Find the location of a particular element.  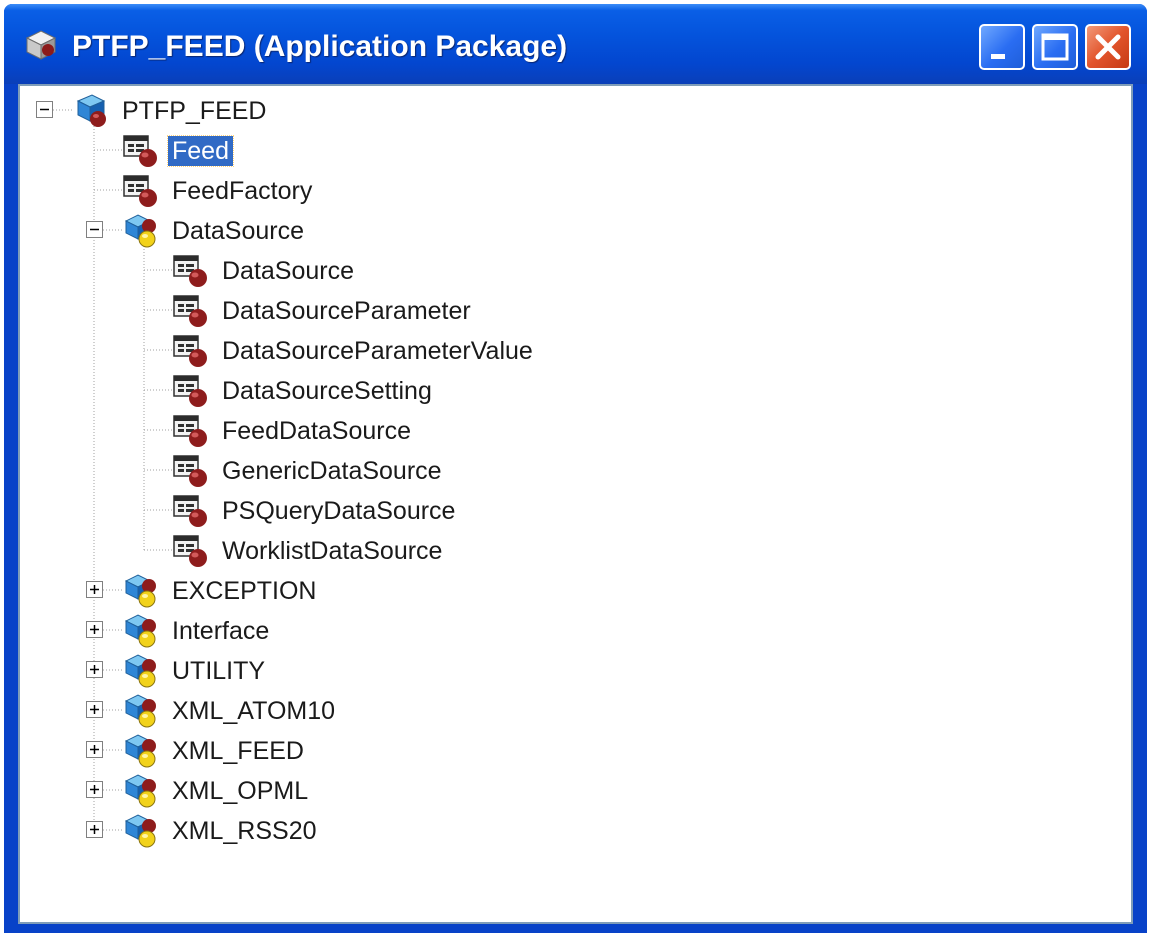

expand-toggle-utility is located at coordinates (94, 669).